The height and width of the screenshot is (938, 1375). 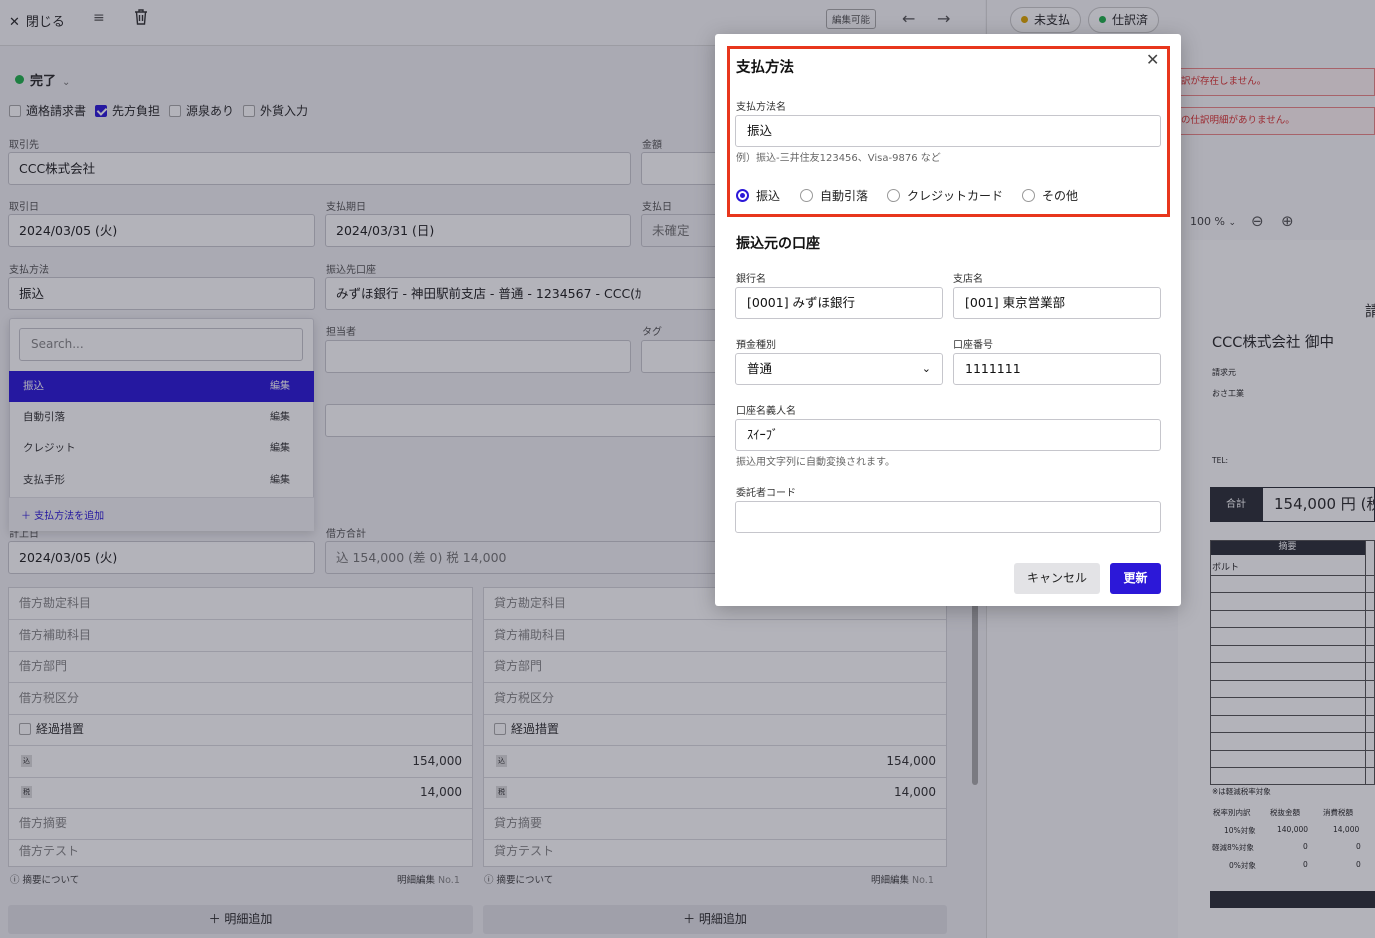 What do you see at coordinates (948, 131) in the screenshot?
I see `method-name-input: 振込` at bounding box center [948, 131].